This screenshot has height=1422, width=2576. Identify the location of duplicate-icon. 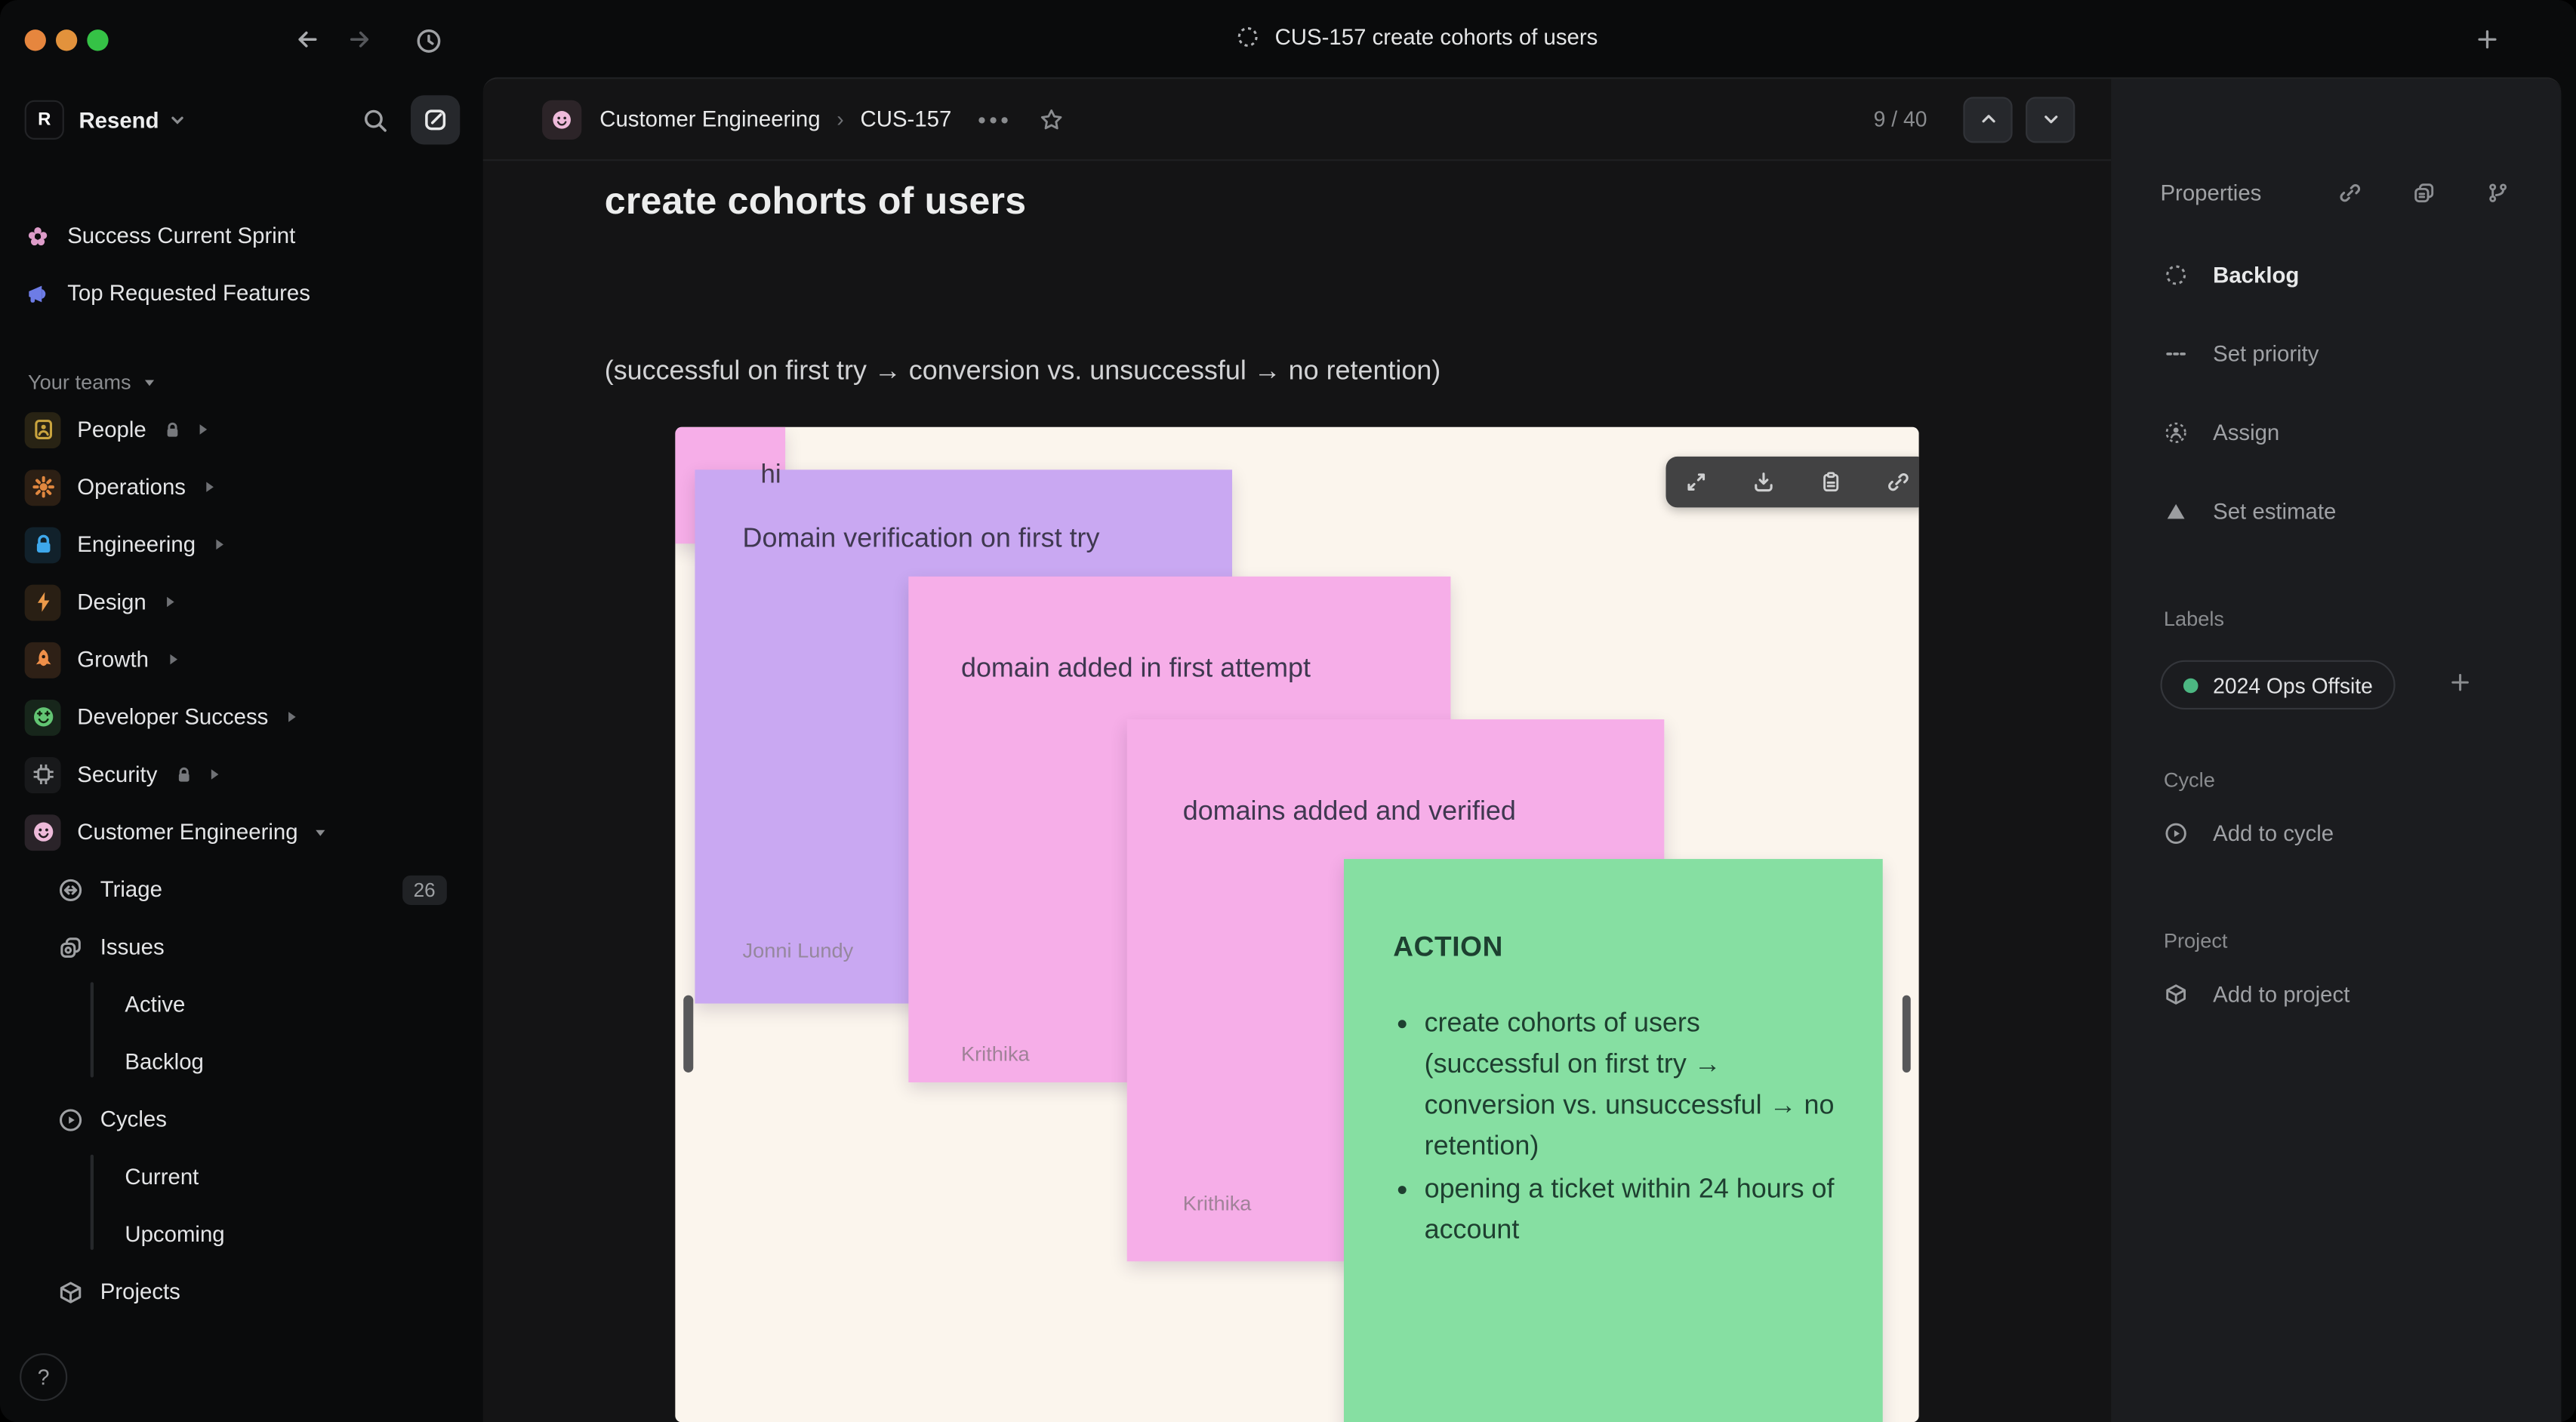
(2423, 192).